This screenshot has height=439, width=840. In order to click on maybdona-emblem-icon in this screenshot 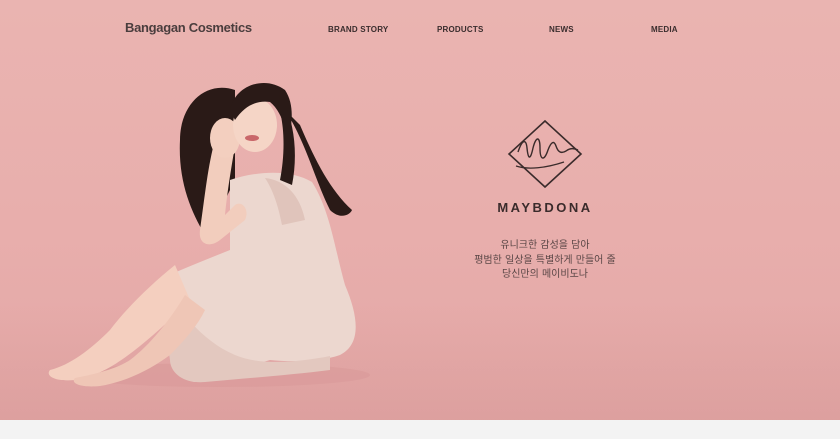, I will do `click(545, 154)`.